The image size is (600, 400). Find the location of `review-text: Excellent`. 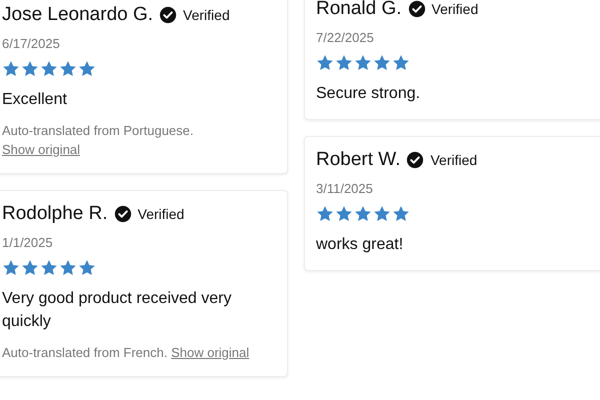

review-text: Excellent is located at coordinates (35, 100).